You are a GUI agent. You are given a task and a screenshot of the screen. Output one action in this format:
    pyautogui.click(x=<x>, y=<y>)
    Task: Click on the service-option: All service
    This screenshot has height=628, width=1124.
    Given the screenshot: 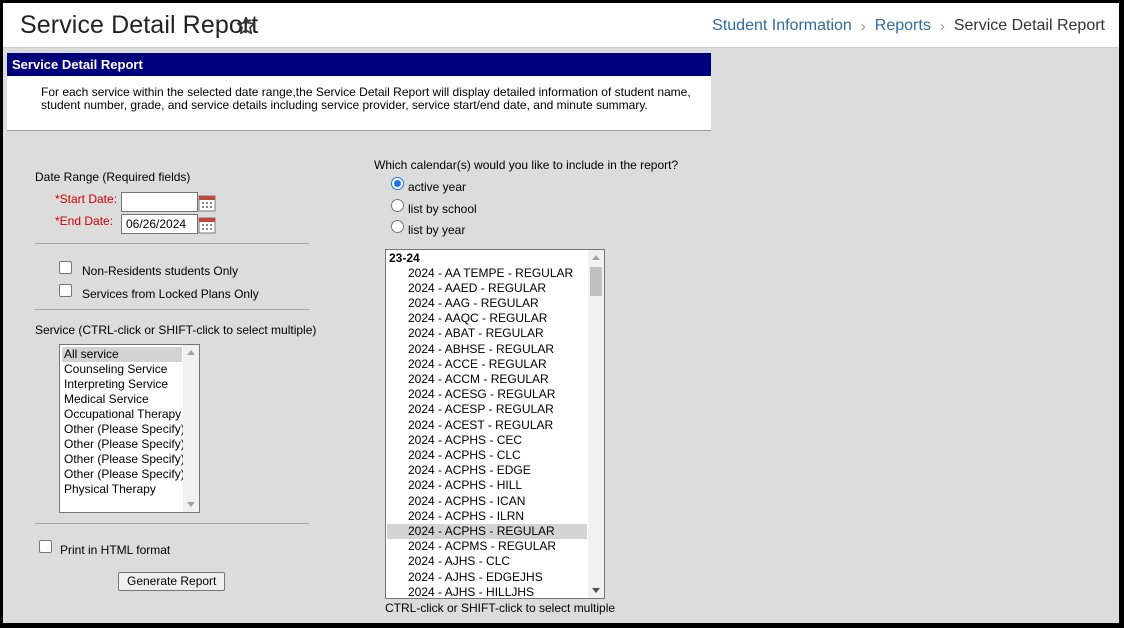 What is the action you would take?
    pyautogui.click(x=122, y=354)
    